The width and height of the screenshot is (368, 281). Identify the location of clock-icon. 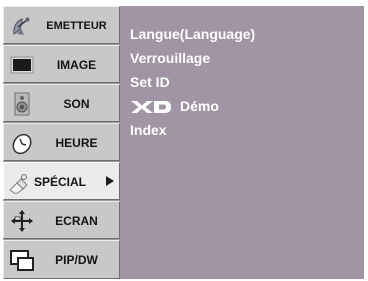
(22, 144).